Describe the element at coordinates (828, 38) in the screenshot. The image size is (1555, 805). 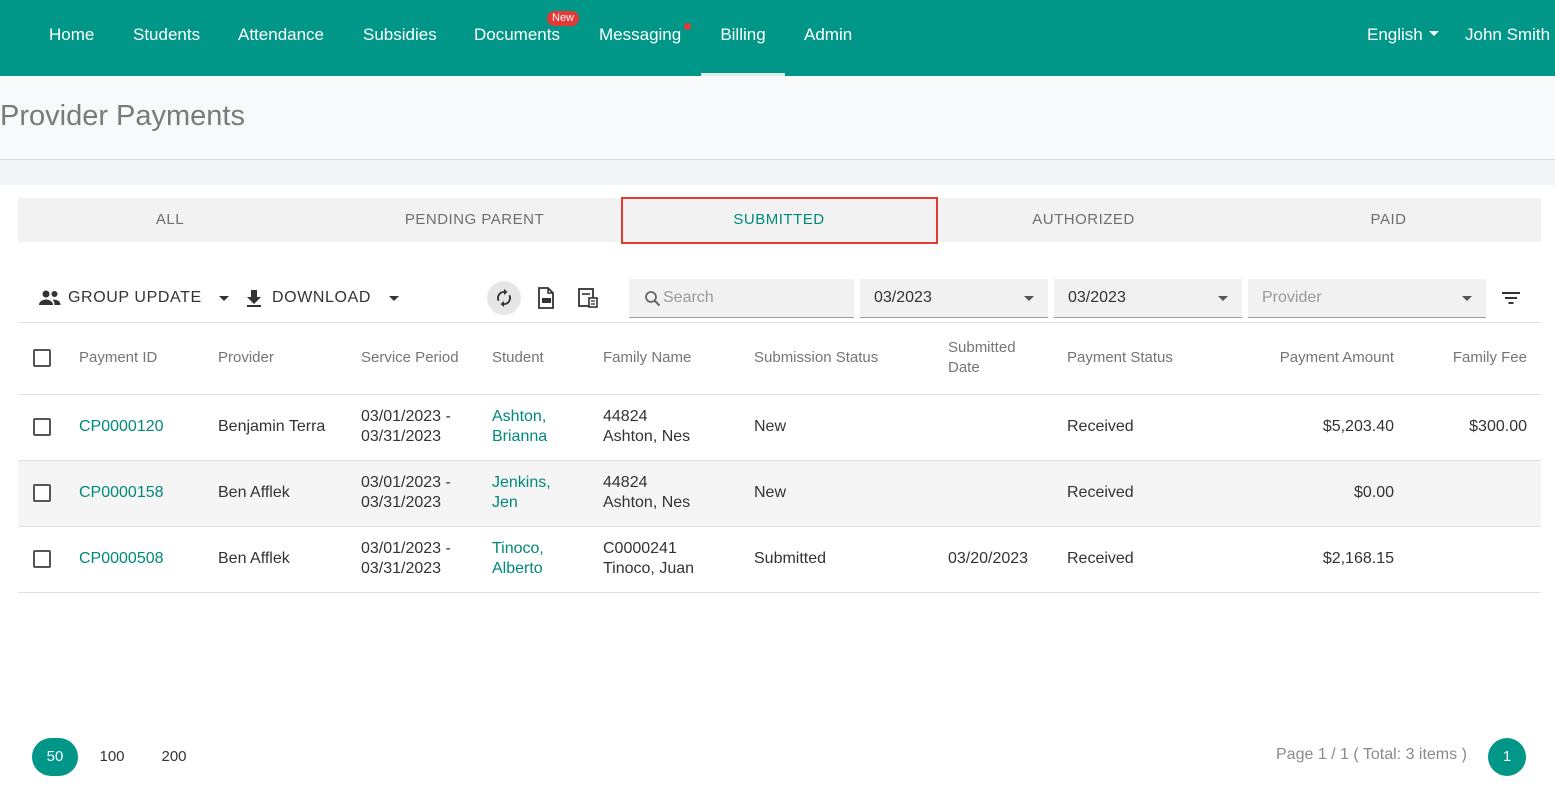
I see `nav-admin: Admin` at that location.